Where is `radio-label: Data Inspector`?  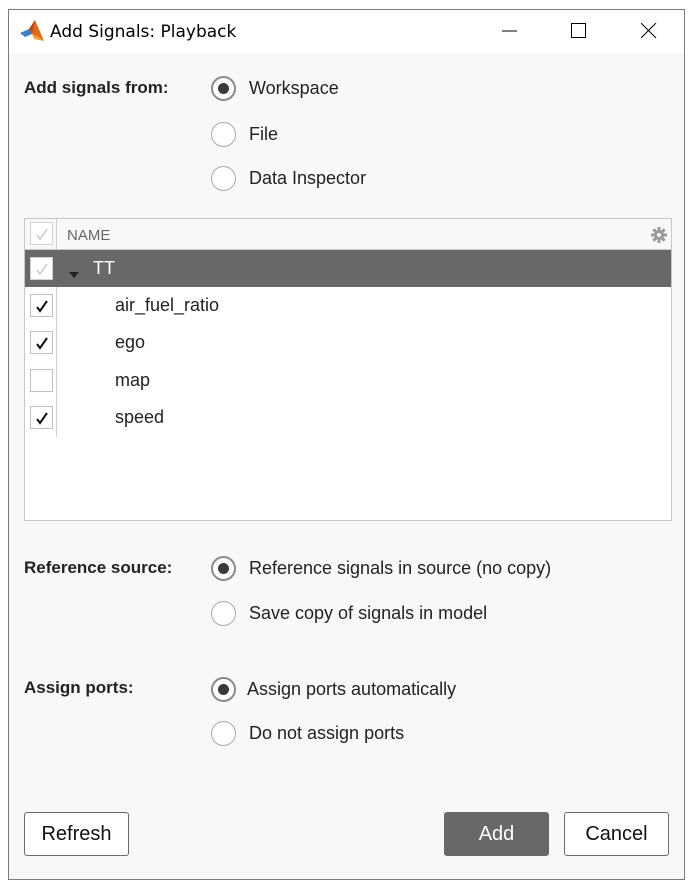
radio-label: Data Inspector is located at coordinates (308, 178).